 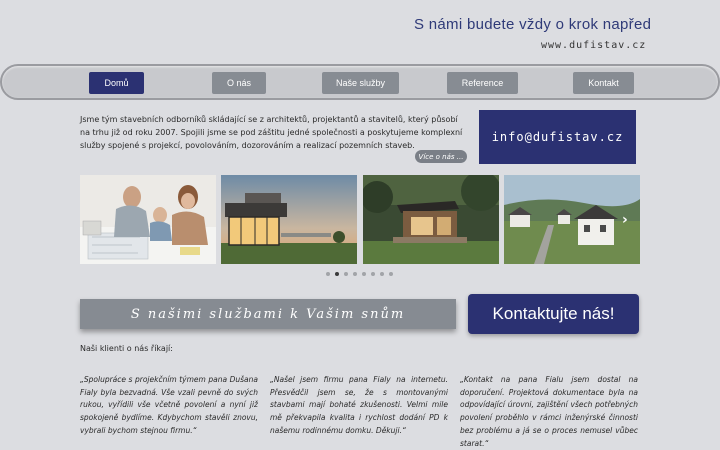 I want to click on nav-item-contact: Kontakt, so click(x=603, y=83).